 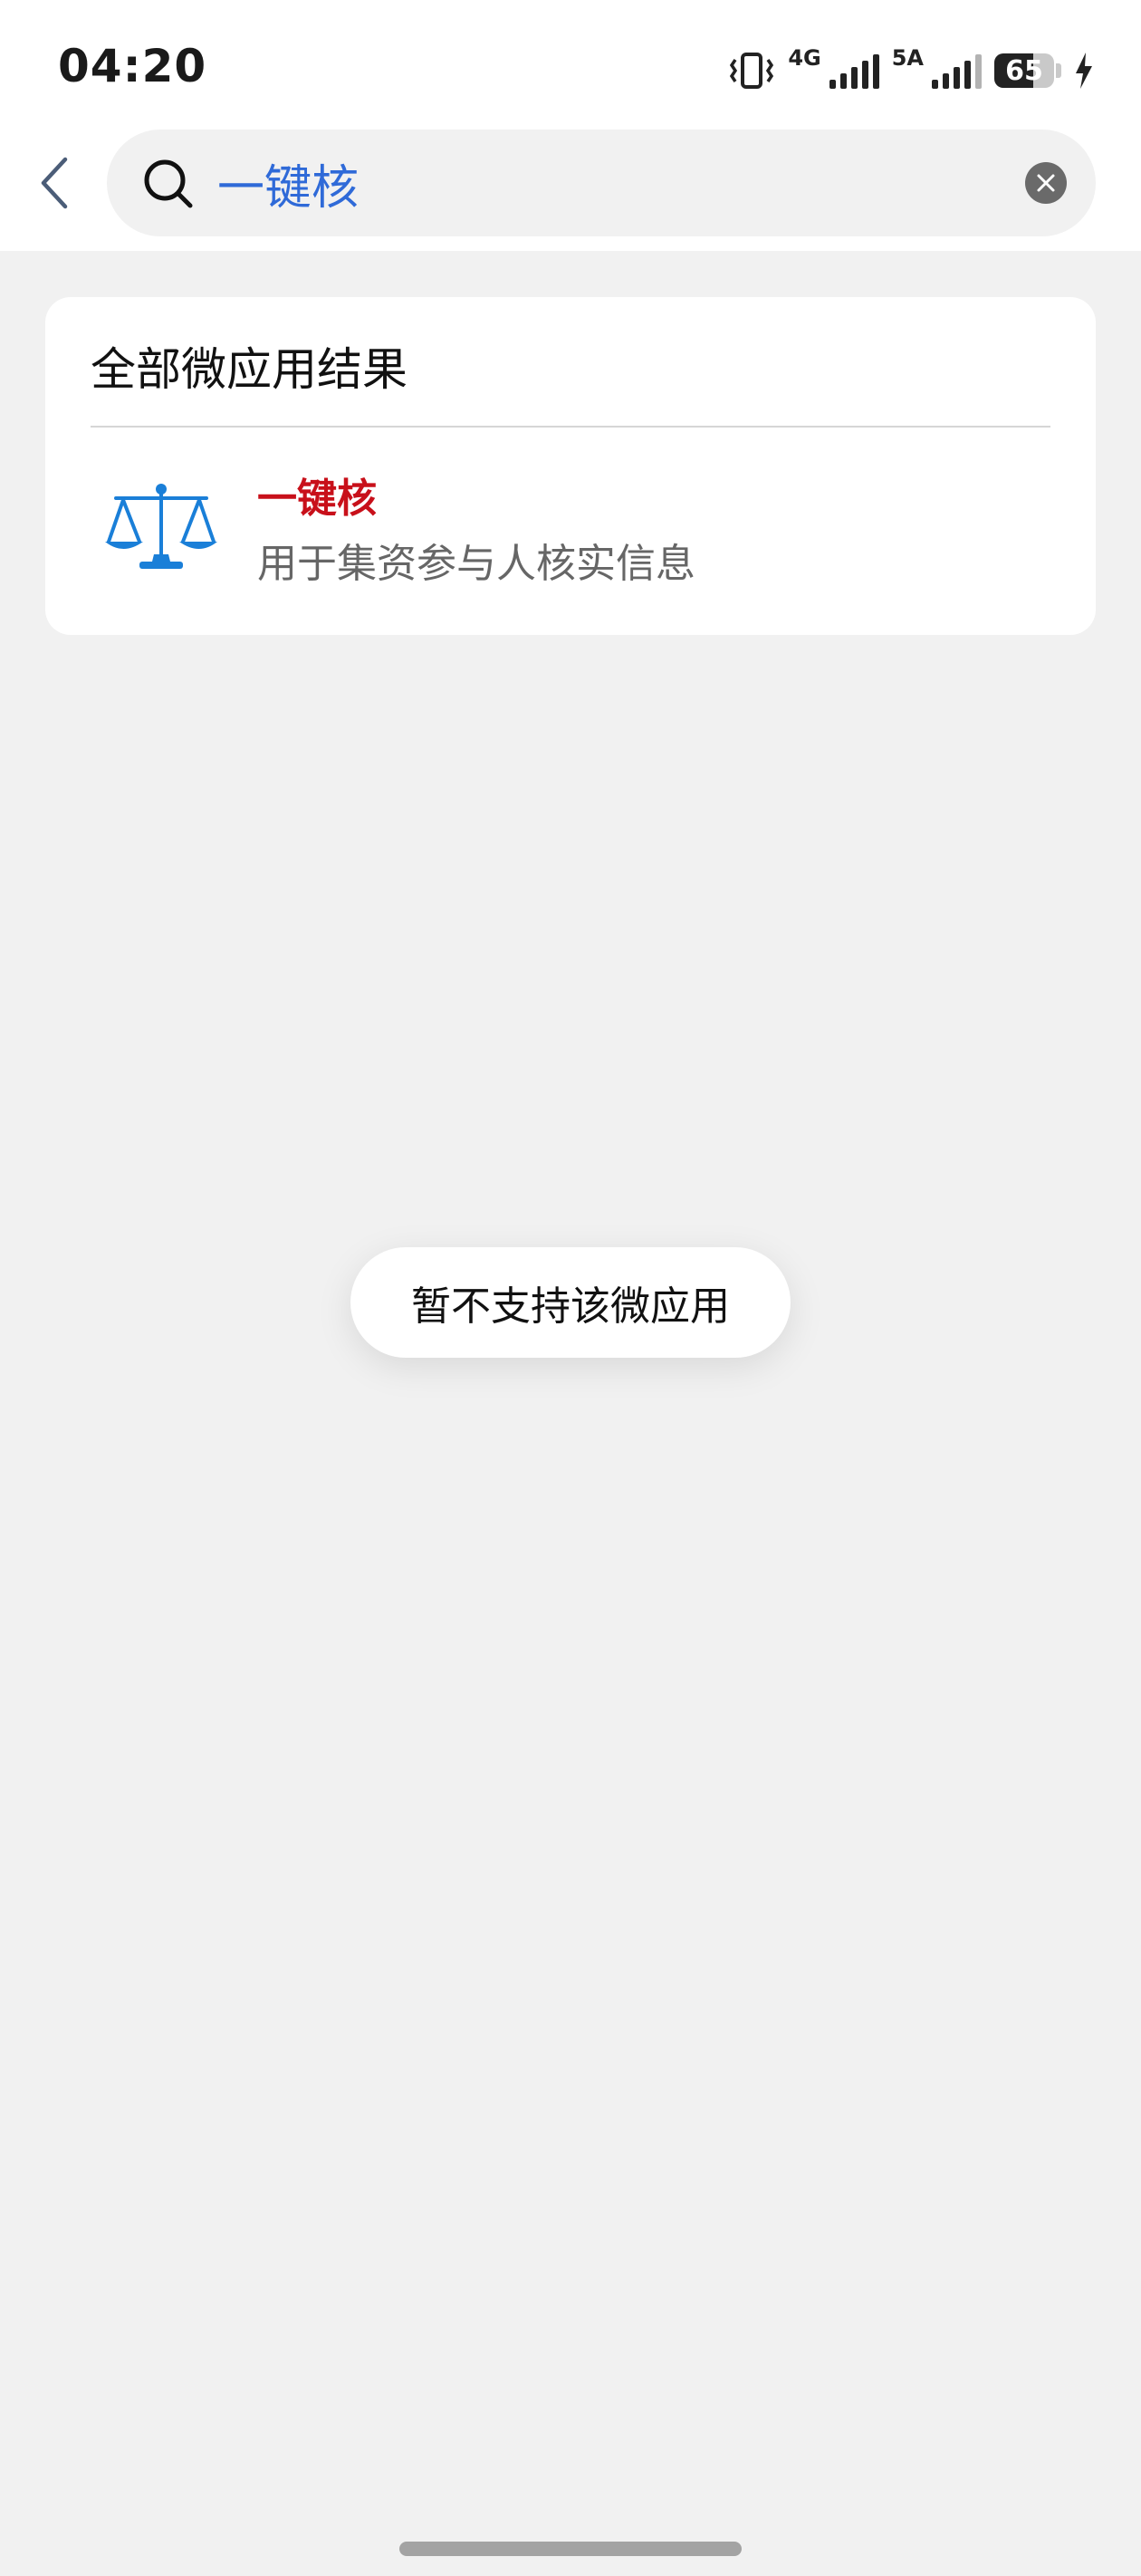 I want to click on status-time: 04:20, so click(x=132, y=66).